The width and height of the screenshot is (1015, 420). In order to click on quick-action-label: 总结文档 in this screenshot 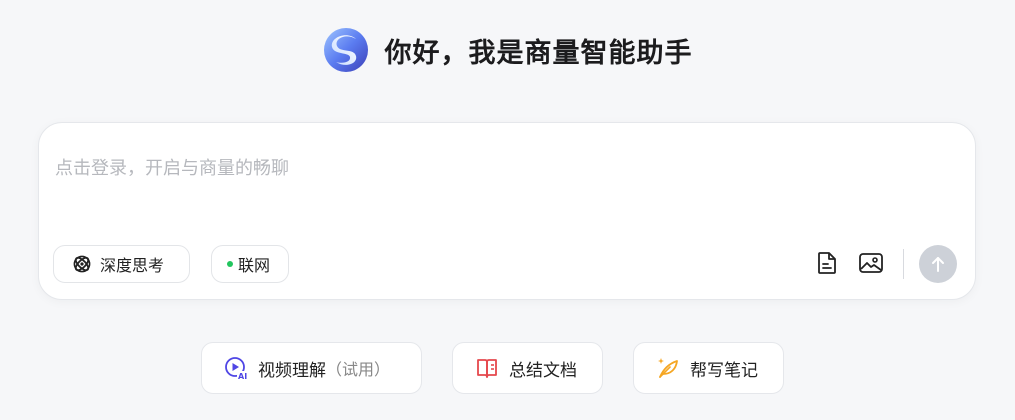, I will do `click(543, 370)`.